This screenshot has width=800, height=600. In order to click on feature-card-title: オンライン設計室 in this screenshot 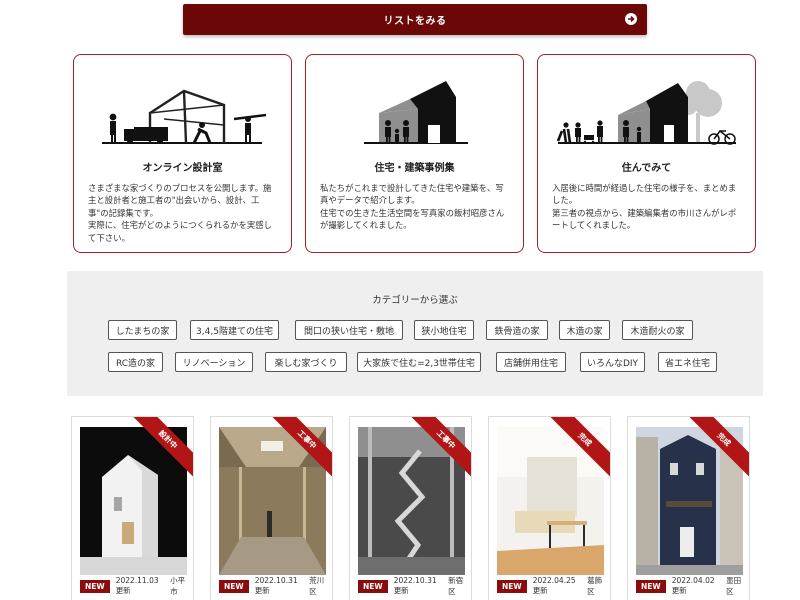, I will do `click(182, 168)`.